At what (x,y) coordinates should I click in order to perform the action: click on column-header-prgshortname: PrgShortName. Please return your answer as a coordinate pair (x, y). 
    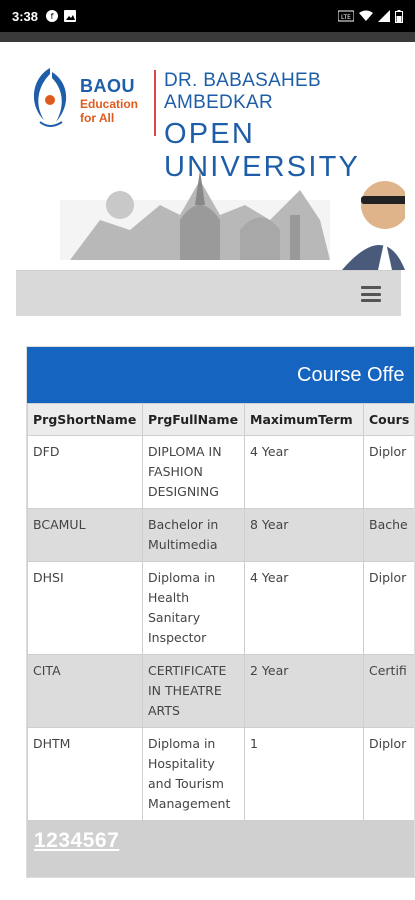
    Looking at the image, I should click on (85, 419).